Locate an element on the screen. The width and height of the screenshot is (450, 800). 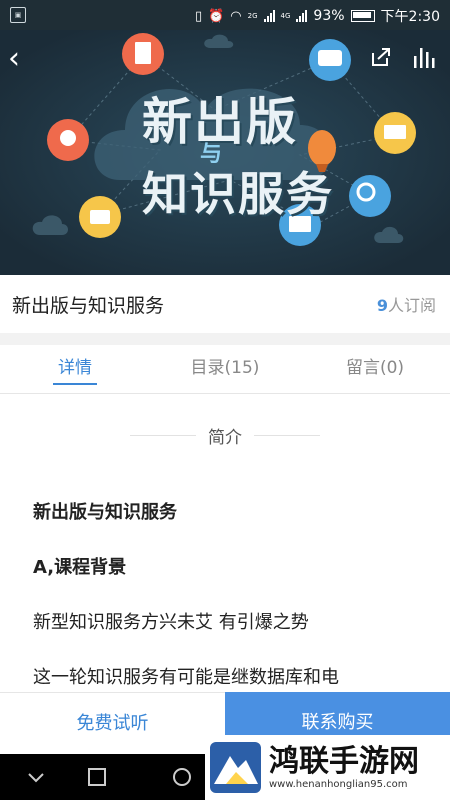
nav-recent-apps-icon is located at coordinates (97, 777).